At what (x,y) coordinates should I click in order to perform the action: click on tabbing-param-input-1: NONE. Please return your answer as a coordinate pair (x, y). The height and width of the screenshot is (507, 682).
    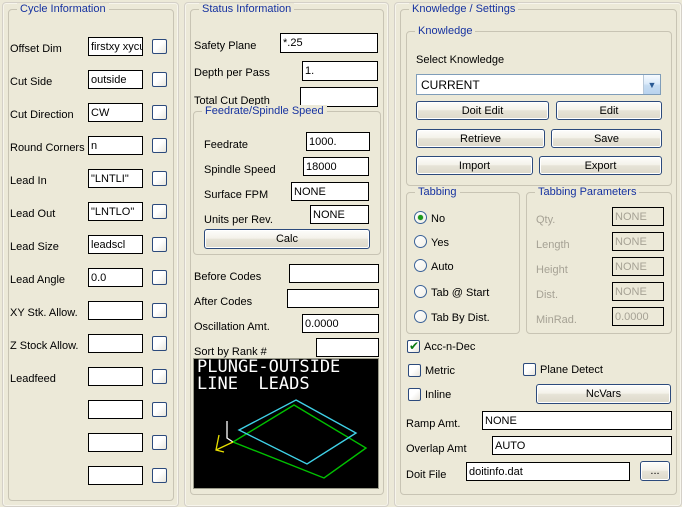
    Looking at the image, I should click on (638, 241).